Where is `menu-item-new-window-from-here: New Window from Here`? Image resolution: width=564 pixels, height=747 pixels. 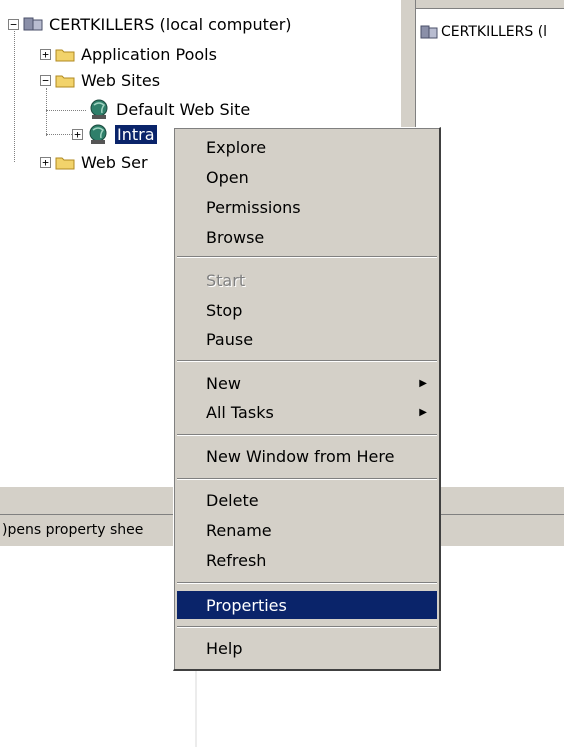 menu-item-new-window-from-here: New Window from Here is located at coordinates (307, 456).